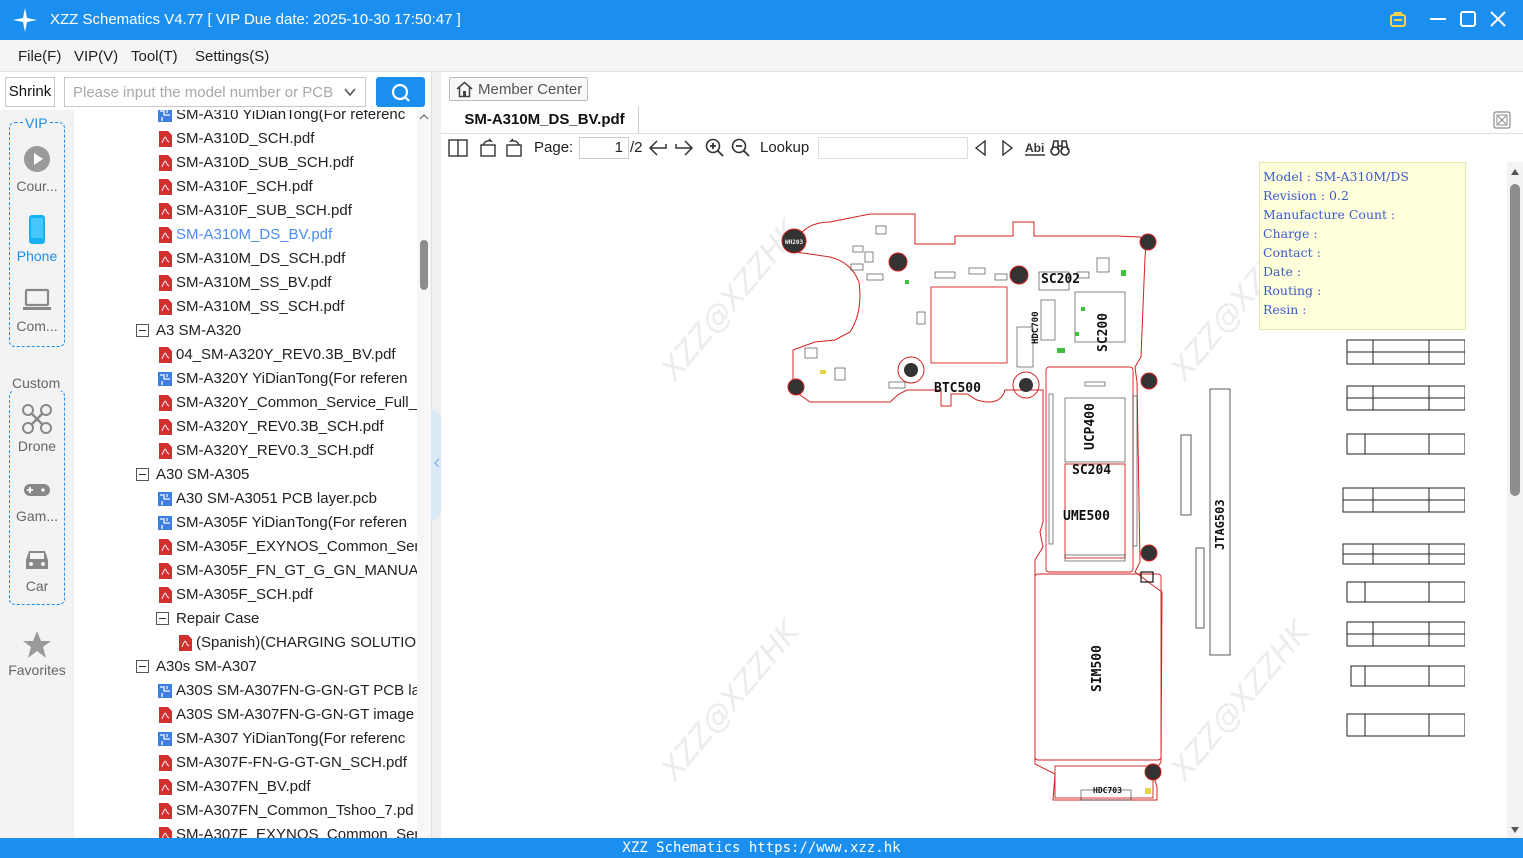 The image size is (1523, 858). I want to click on member-center-button: Member Center, so click(518, 89).